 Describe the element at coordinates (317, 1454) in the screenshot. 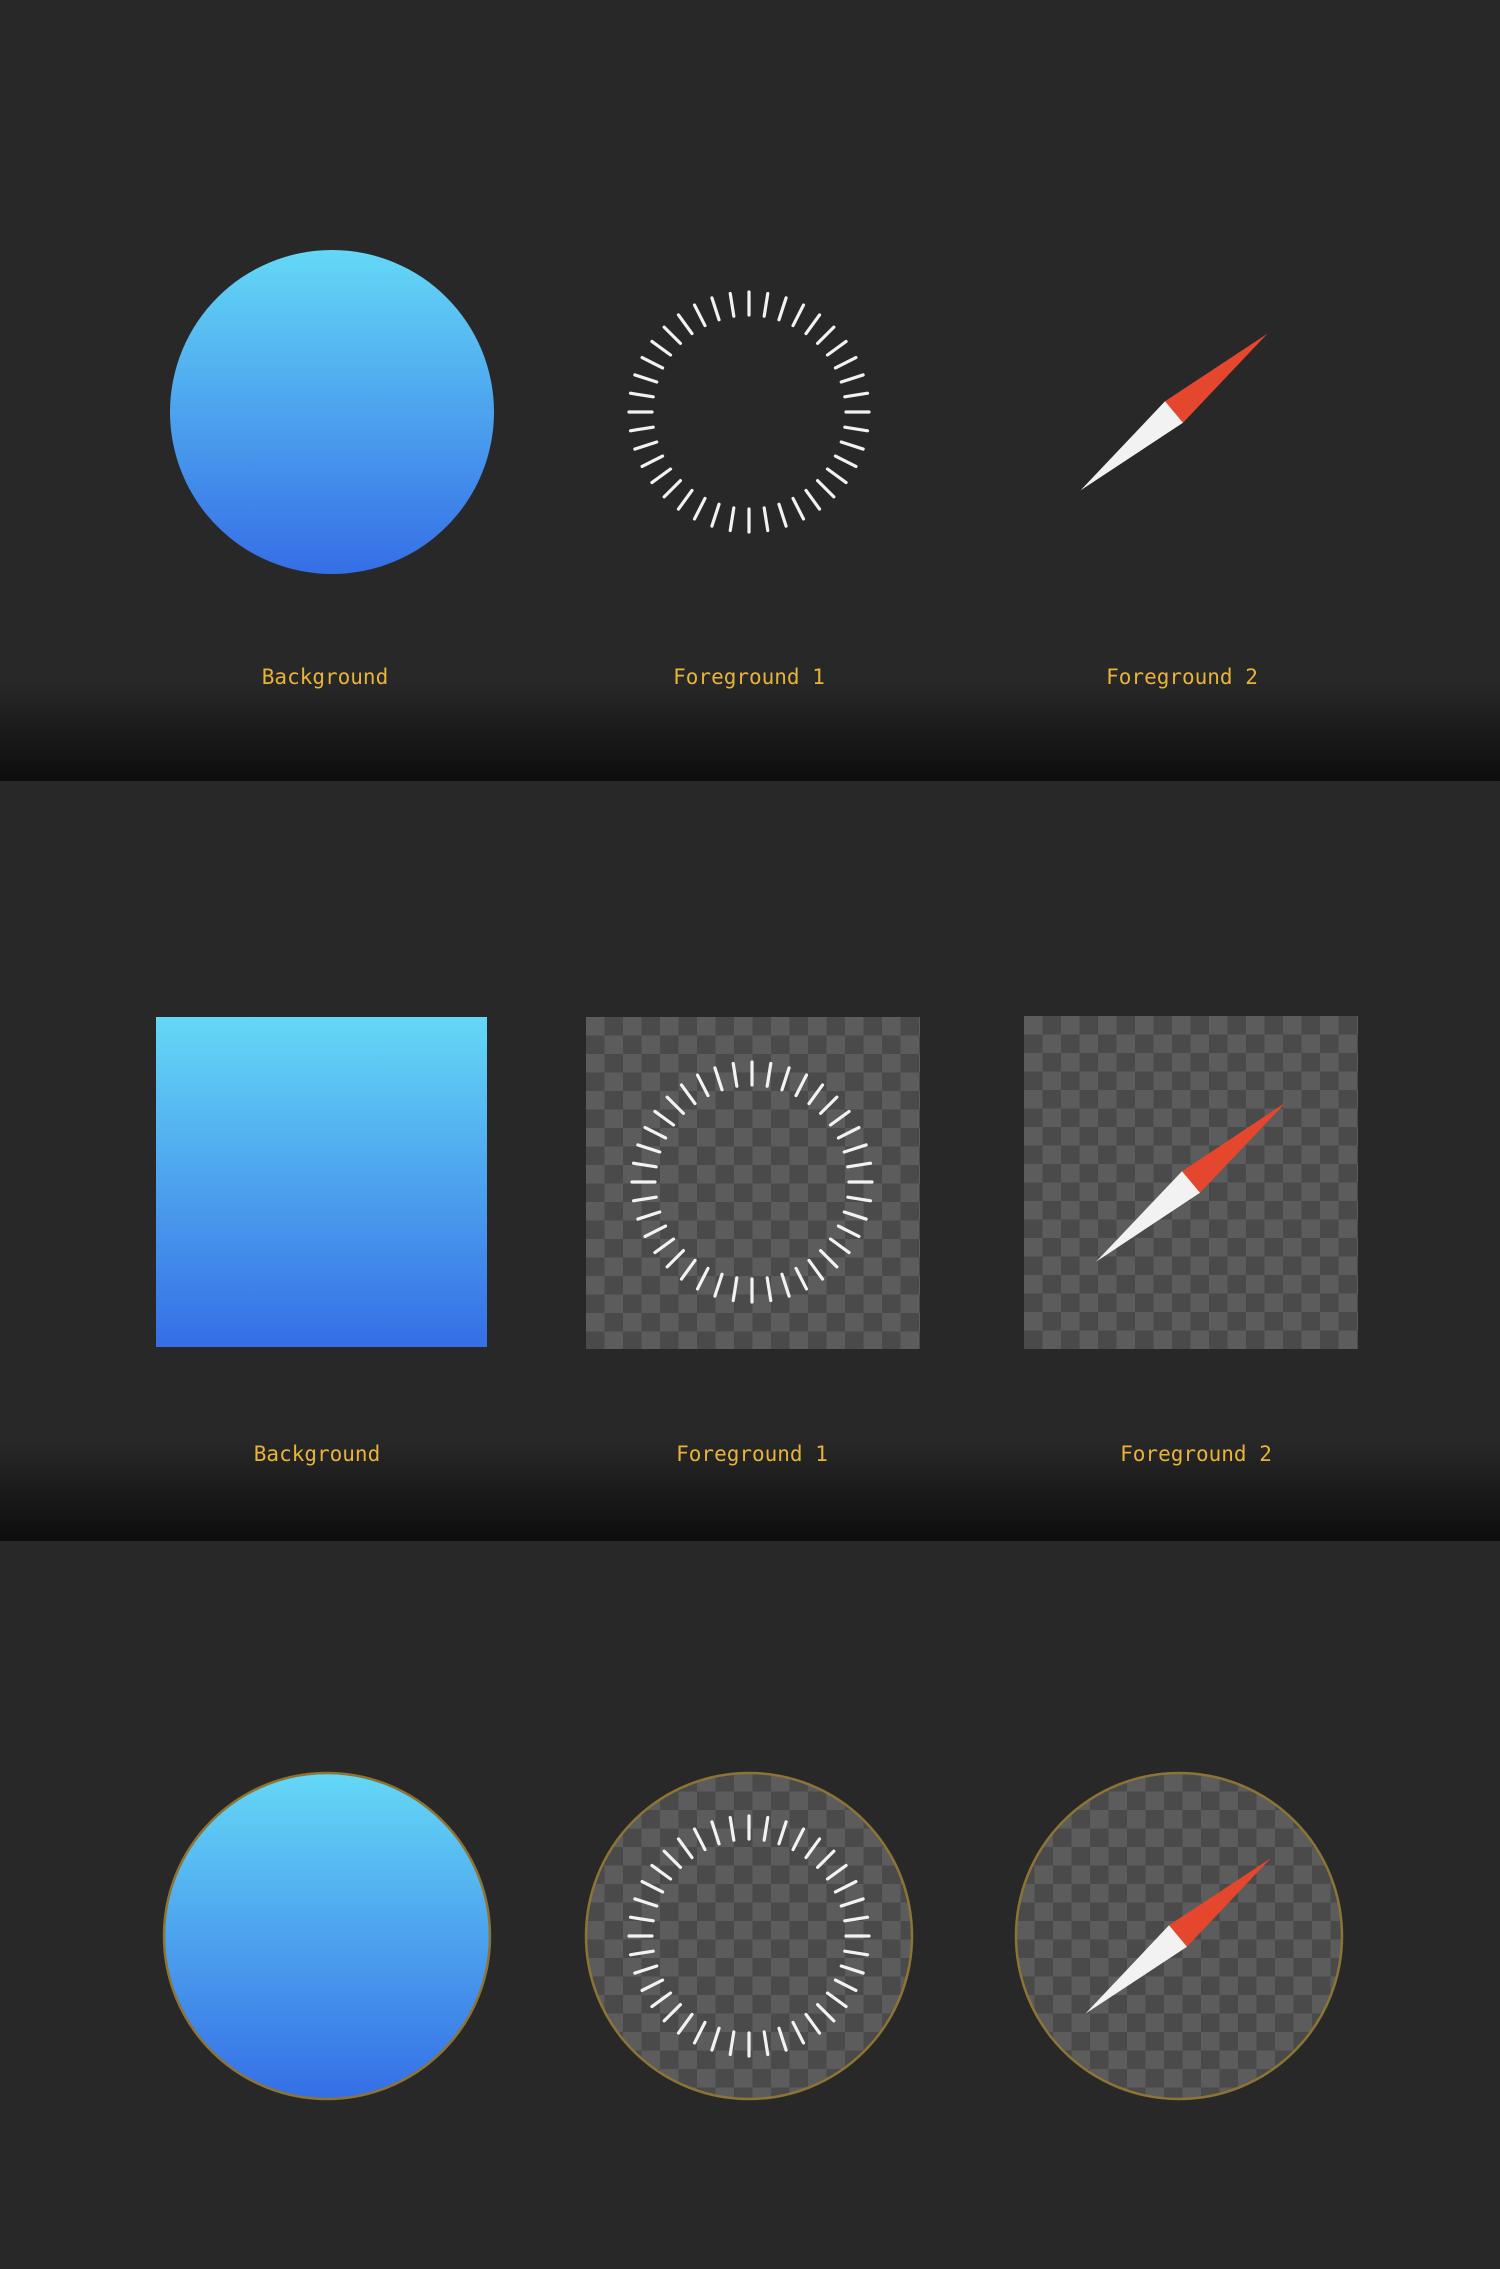

I see `layer-label-background: Background` at that location.